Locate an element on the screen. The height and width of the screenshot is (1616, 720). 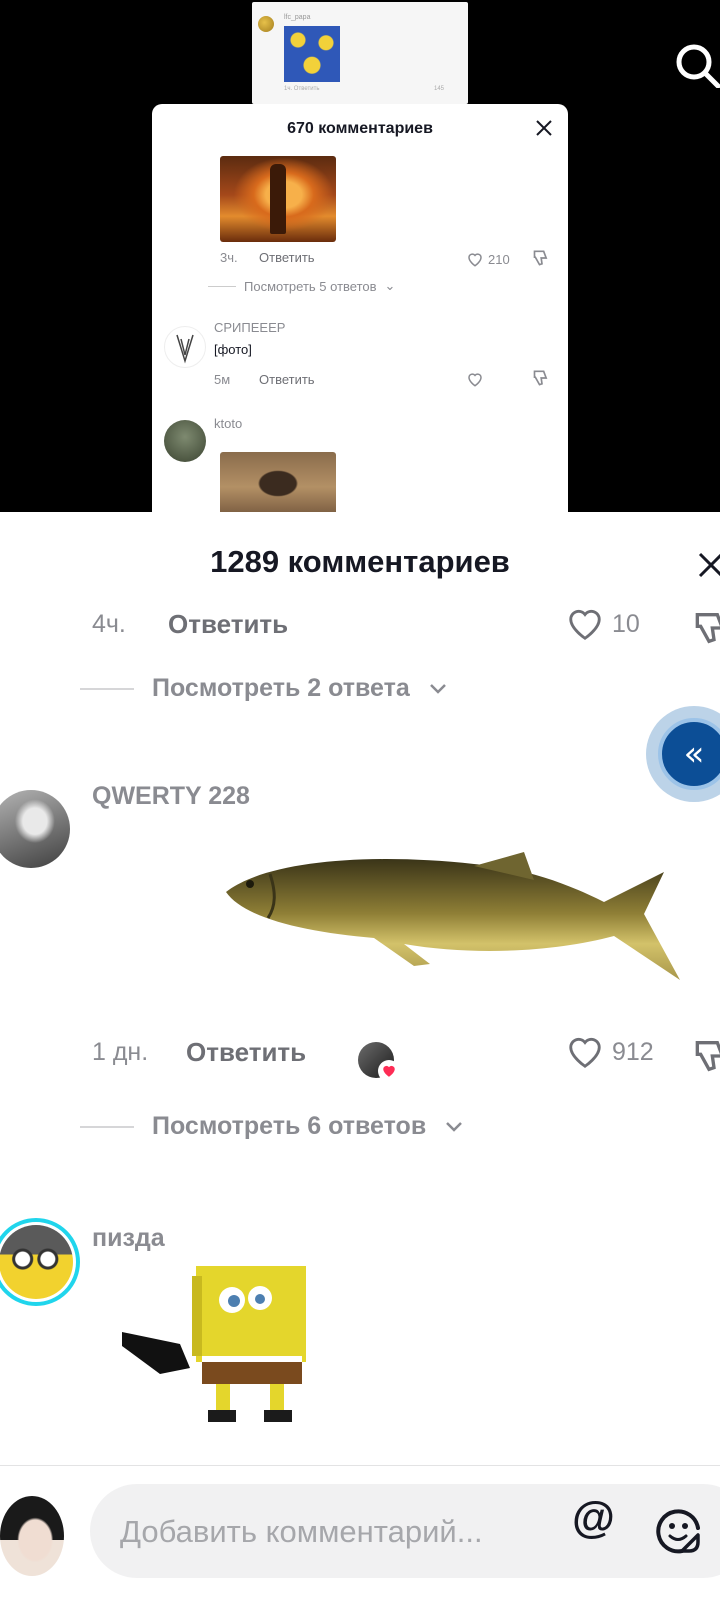
avatar-with-story-ring is located at coordinates (40, 1262).